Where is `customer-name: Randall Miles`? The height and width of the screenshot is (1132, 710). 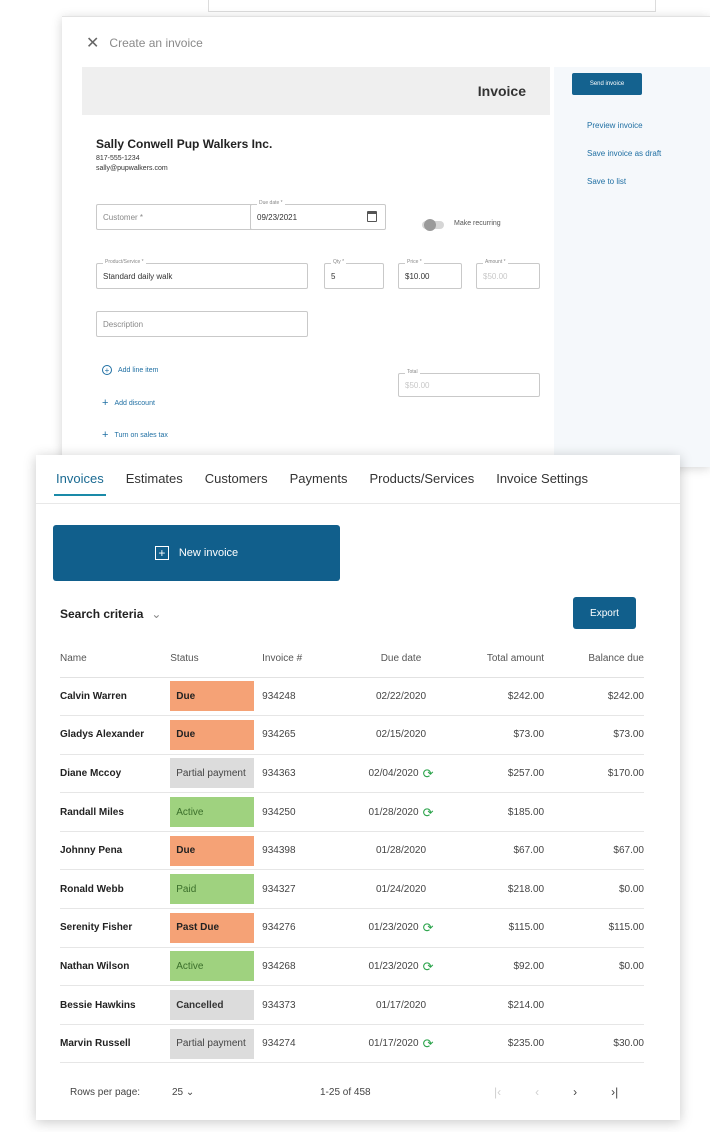 customer-name: Randall Miles is located at coordinates (115, 812).